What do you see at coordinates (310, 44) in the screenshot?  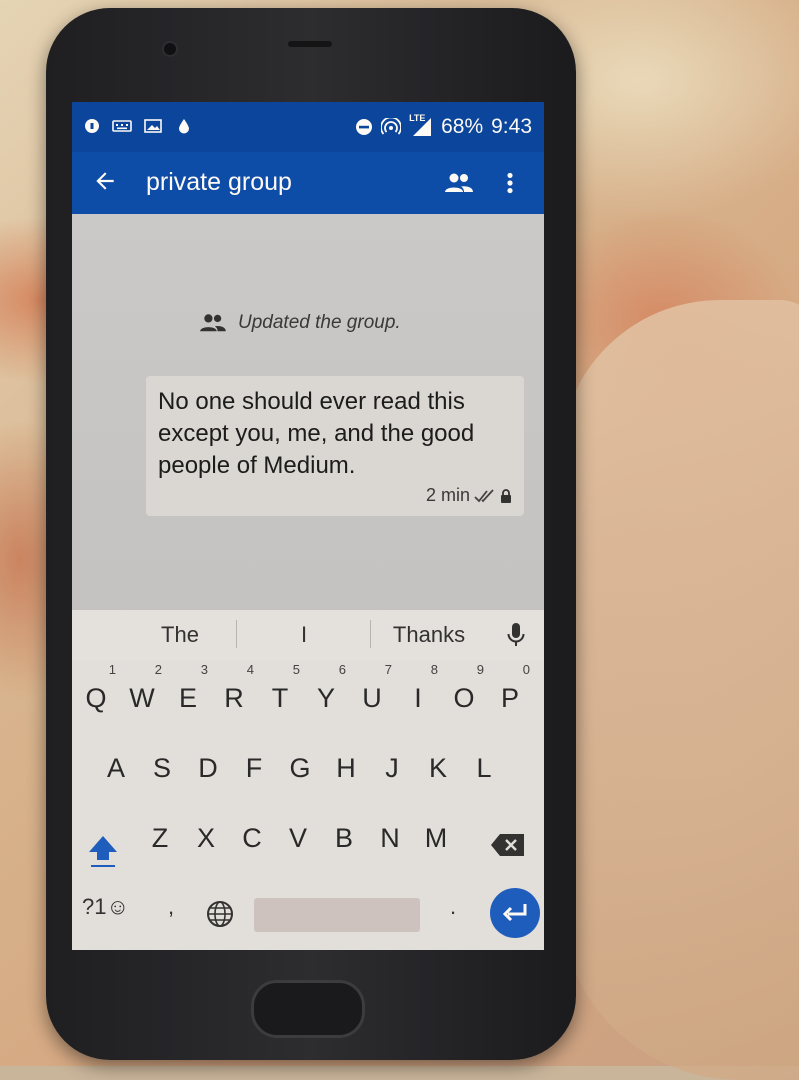 I see `earpiece-speaker` at bounding box center [310, 44].